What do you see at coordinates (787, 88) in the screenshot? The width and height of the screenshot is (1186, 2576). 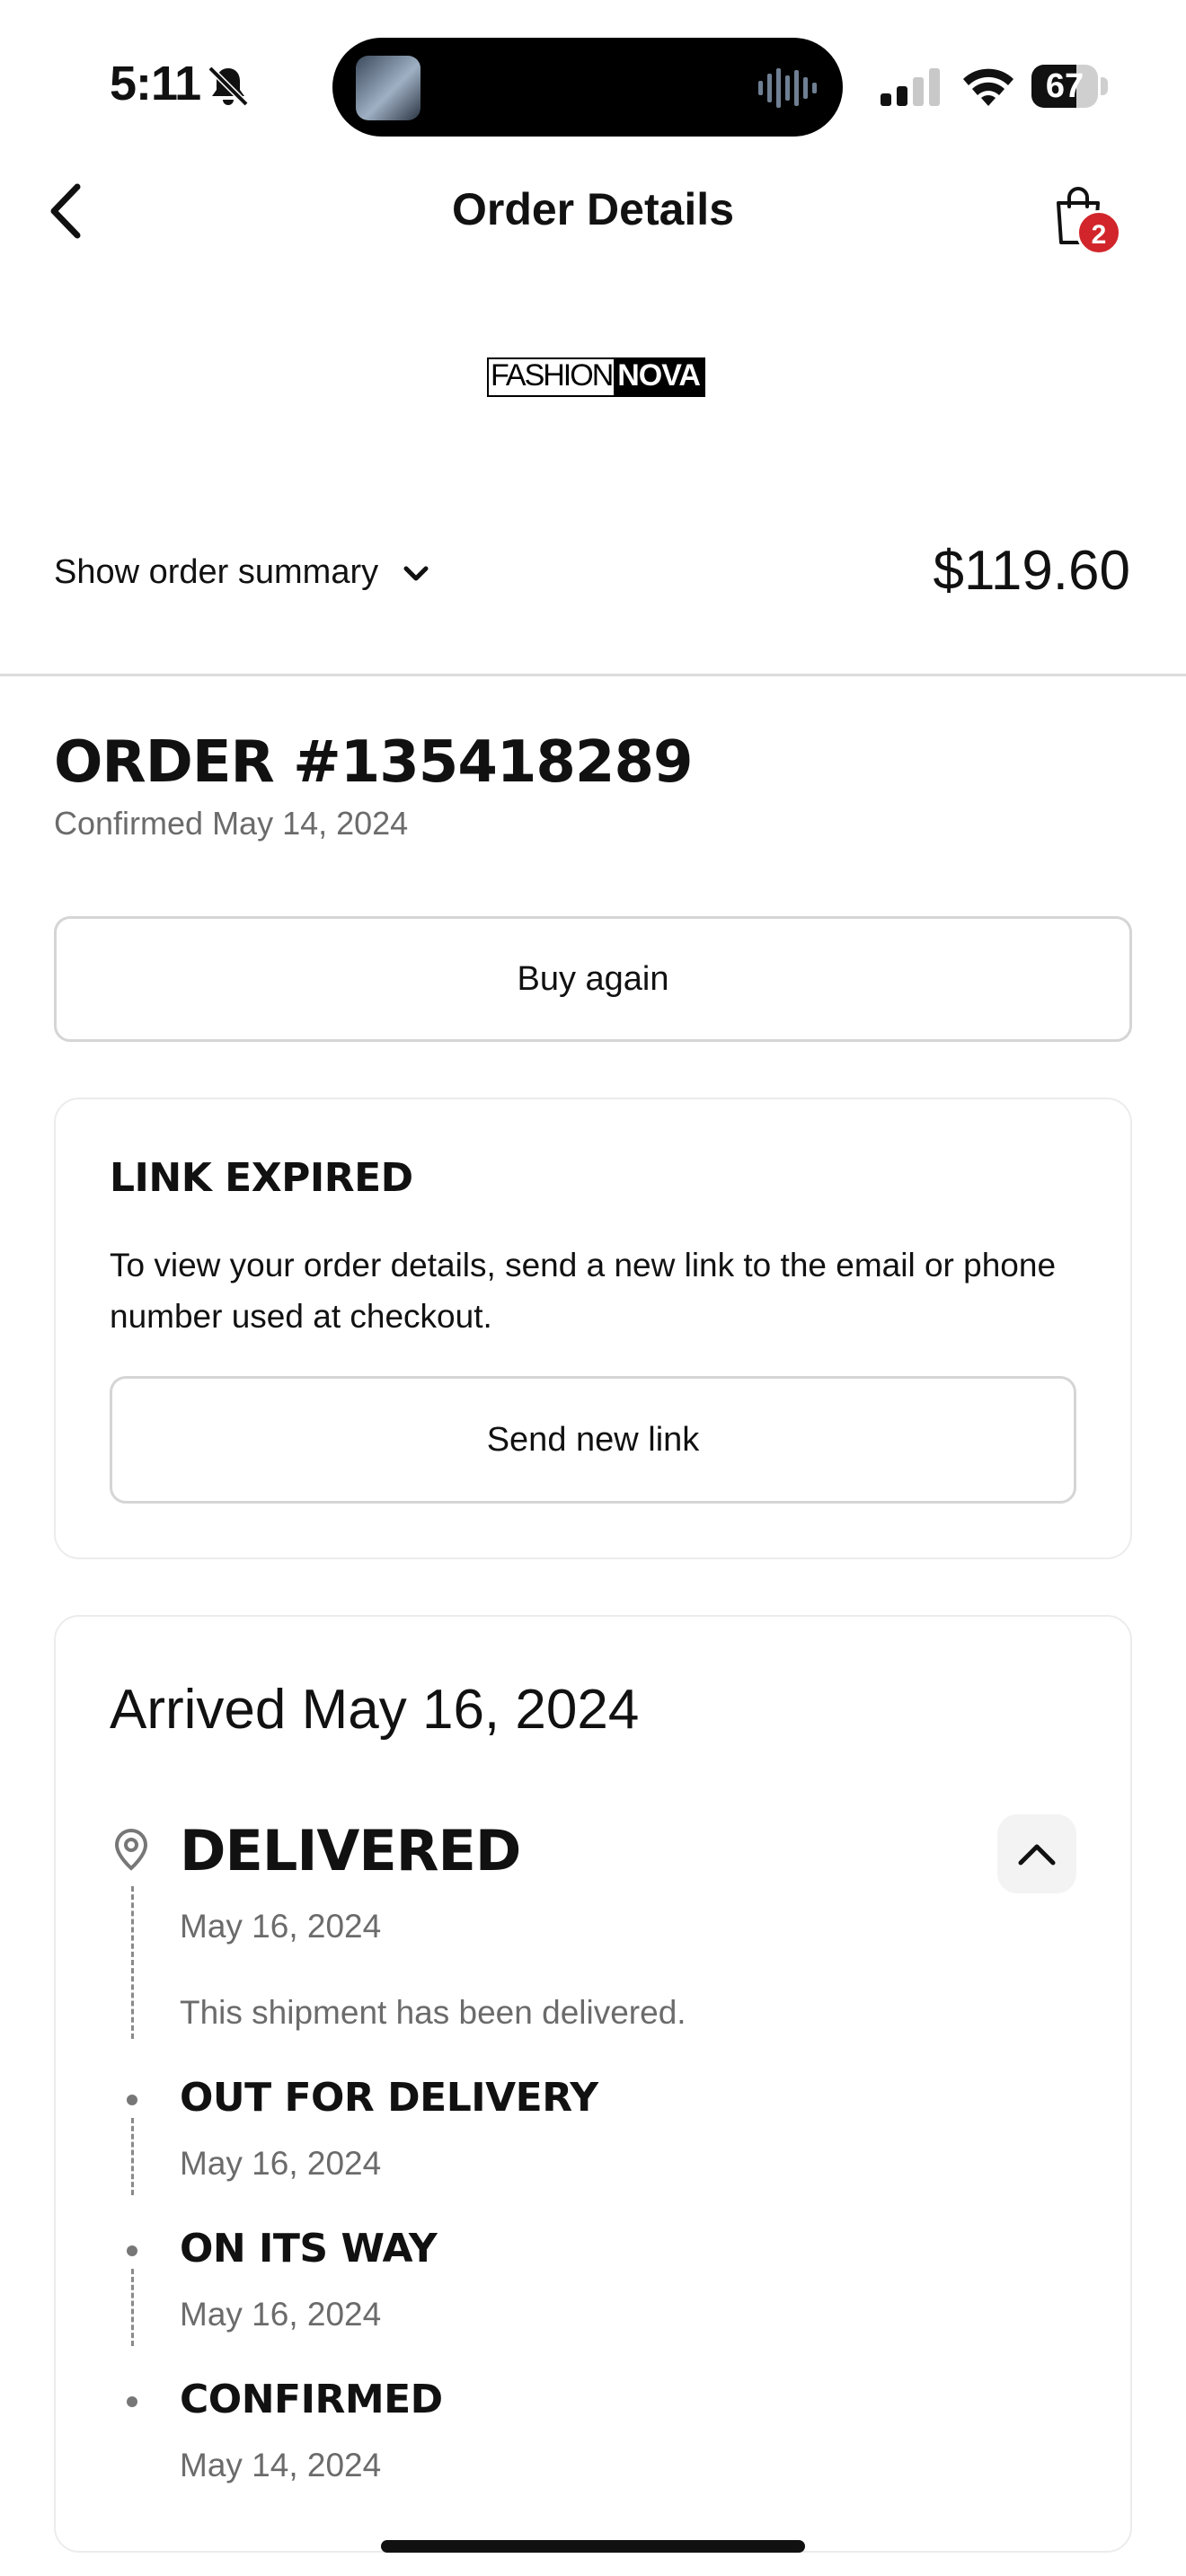 I see `audio-wave-icon` at bounding box center [787, 88].